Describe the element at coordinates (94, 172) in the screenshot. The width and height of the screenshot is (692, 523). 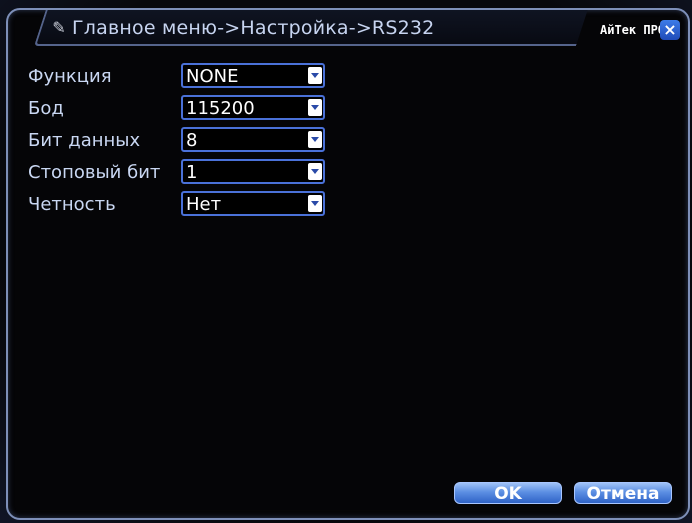
I see `stop-bits-label: Стоповый бит` at that location.